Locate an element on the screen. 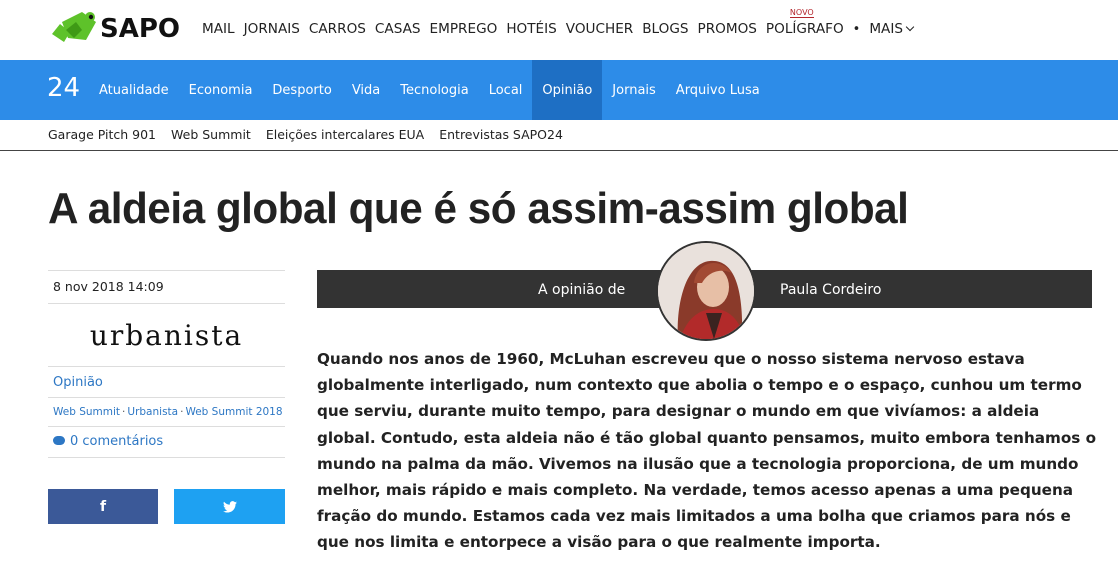  article-keywords: Web Summit · Urbanista · Web Summit 2018 is located at coordinates (166, 412).